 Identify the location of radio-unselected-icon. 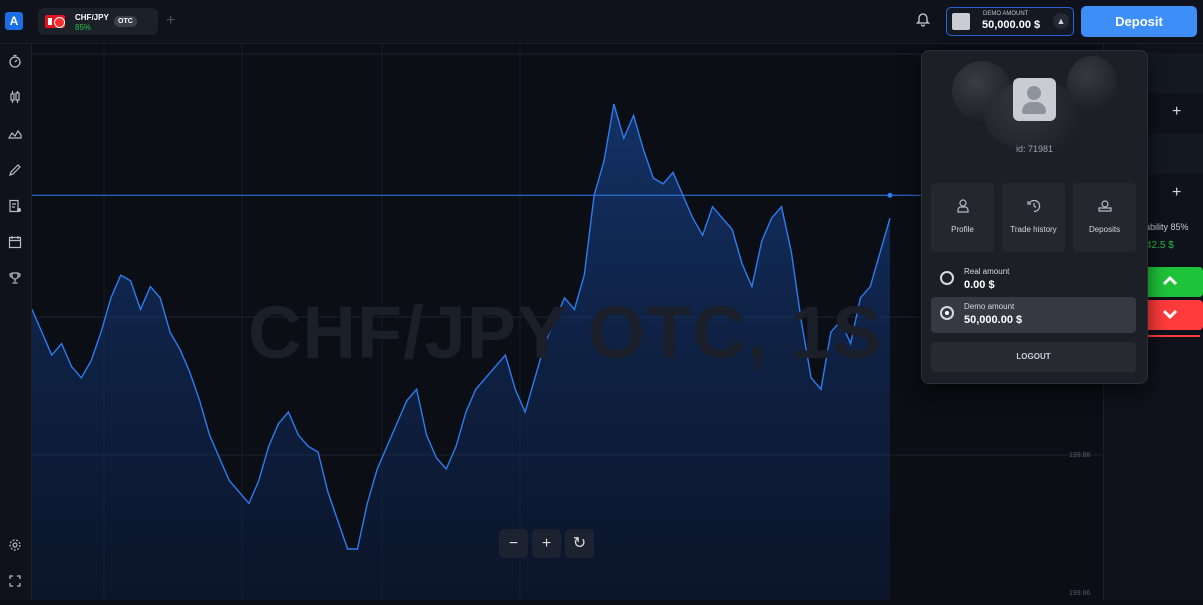
(947, 278).